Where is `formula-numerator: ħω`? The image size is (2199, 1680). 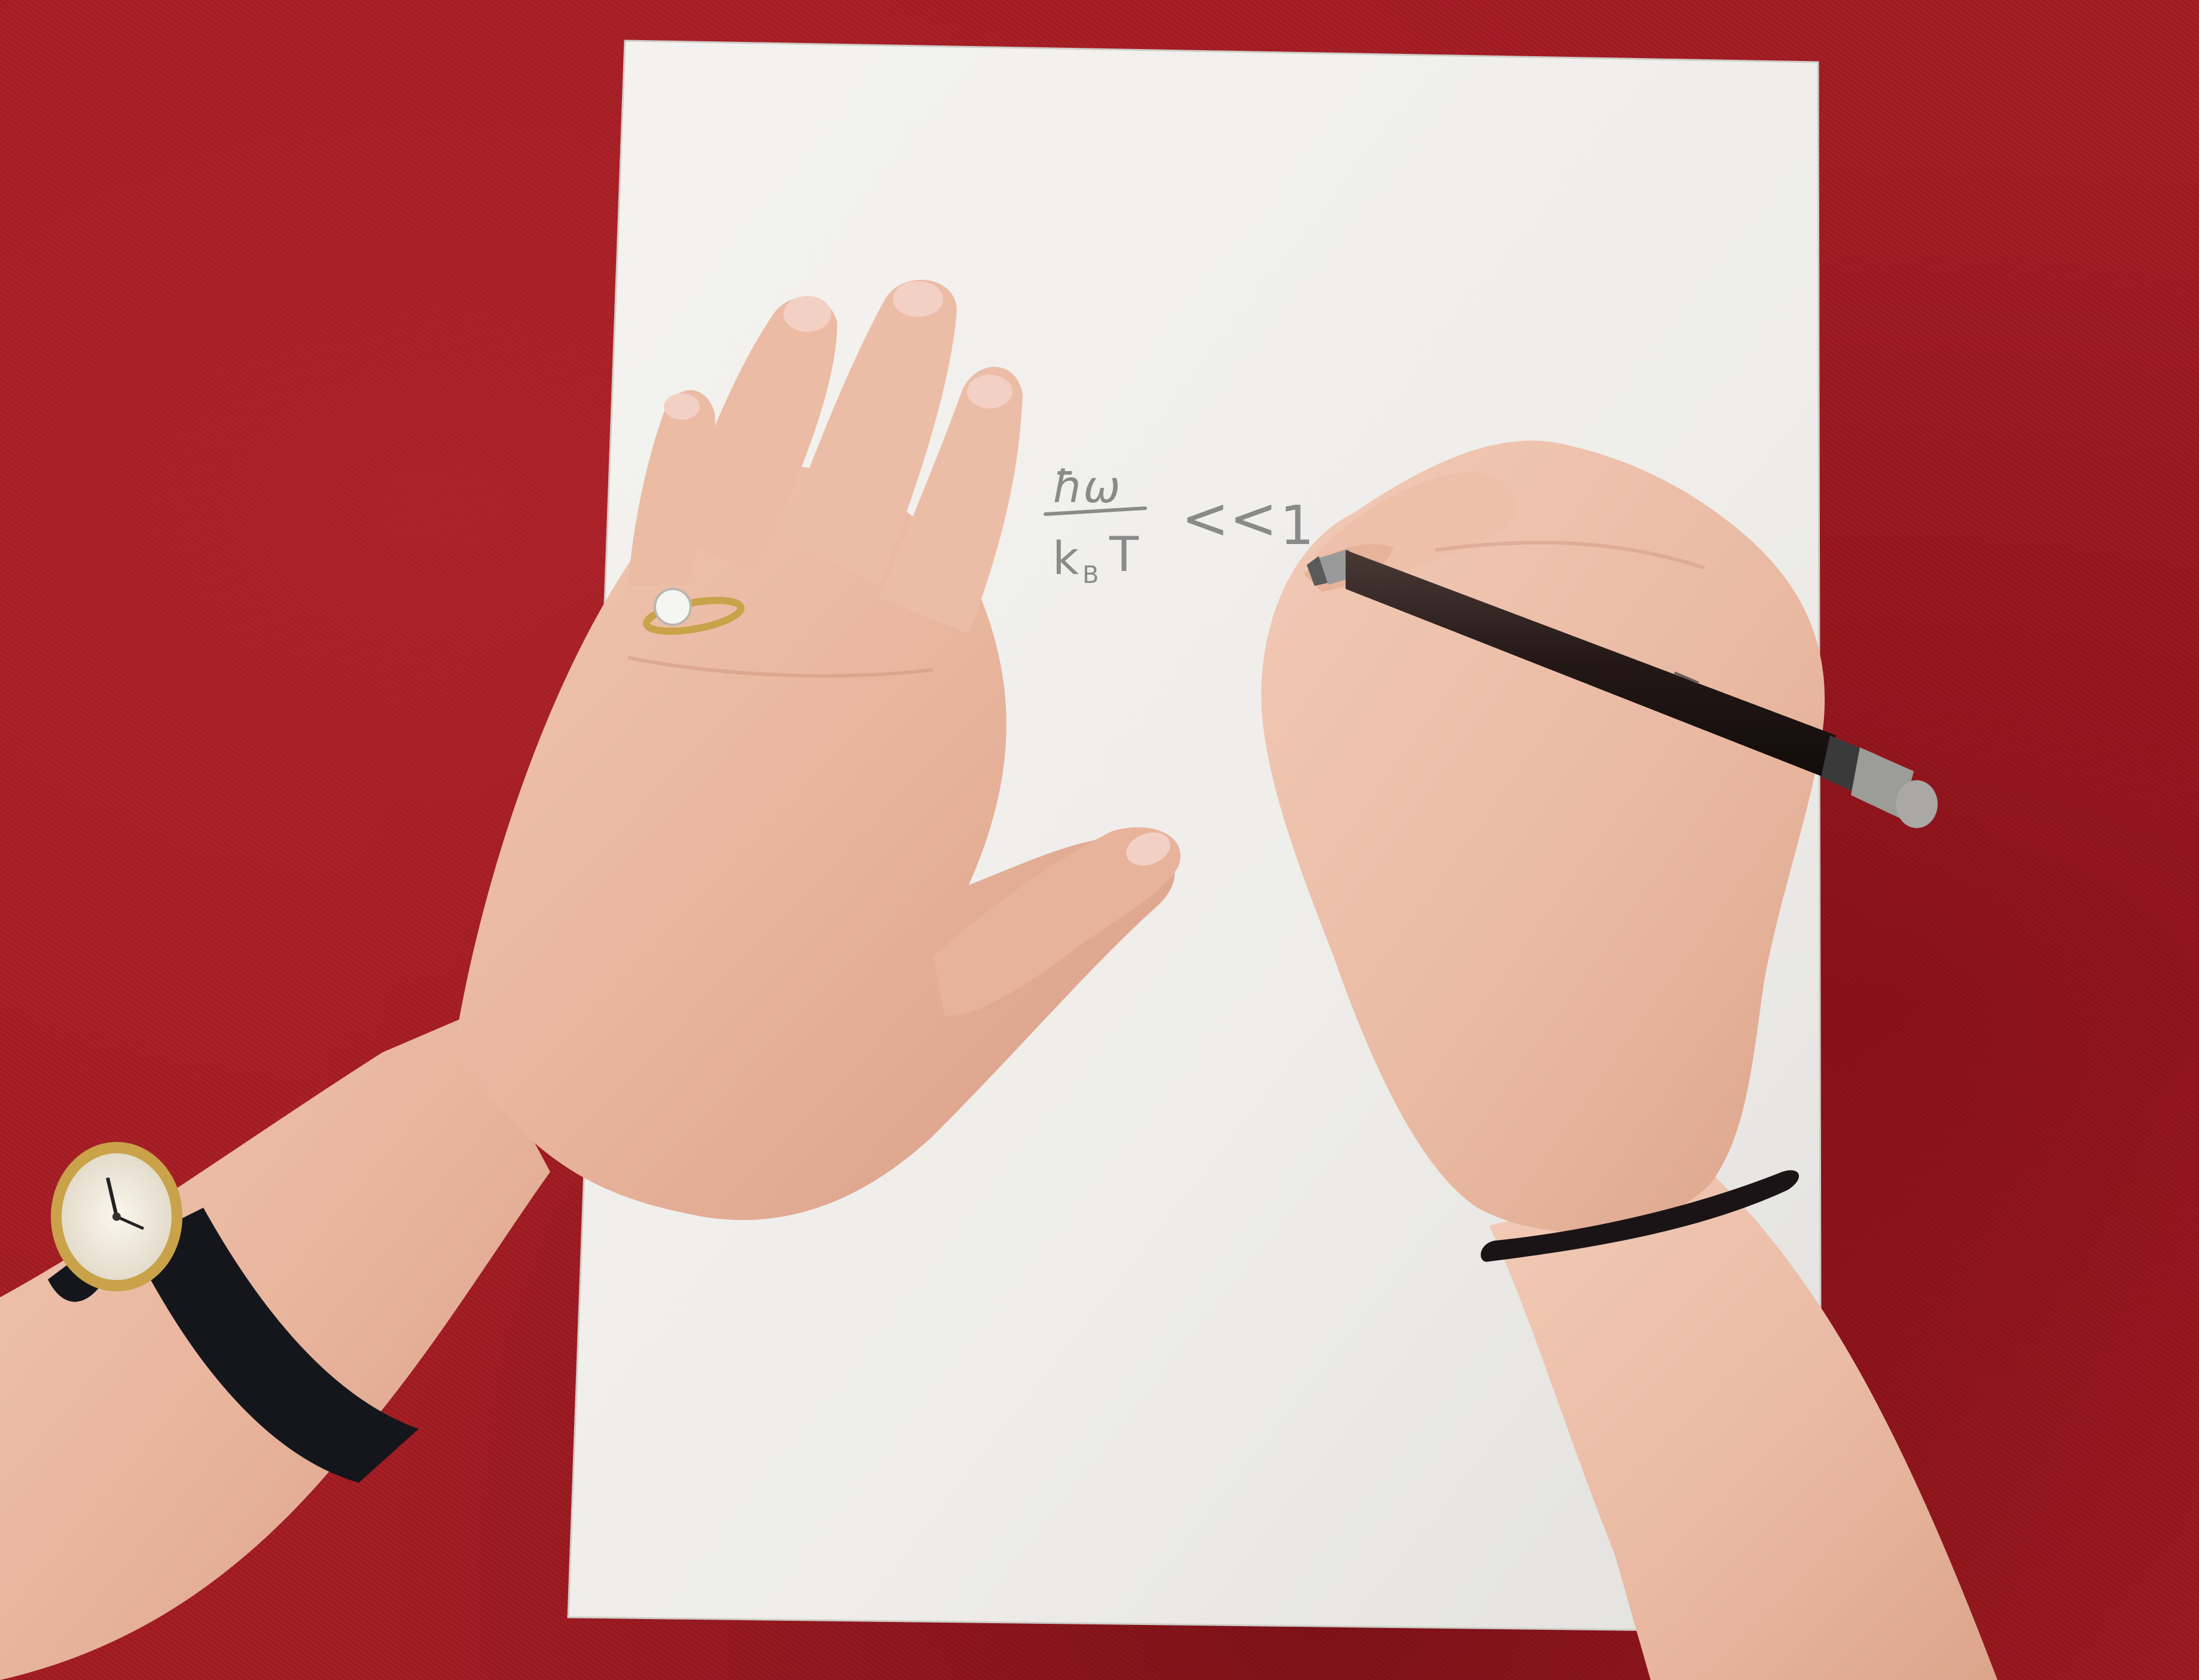 formula-numerator: ħω is located at coordinates (1086, 487).